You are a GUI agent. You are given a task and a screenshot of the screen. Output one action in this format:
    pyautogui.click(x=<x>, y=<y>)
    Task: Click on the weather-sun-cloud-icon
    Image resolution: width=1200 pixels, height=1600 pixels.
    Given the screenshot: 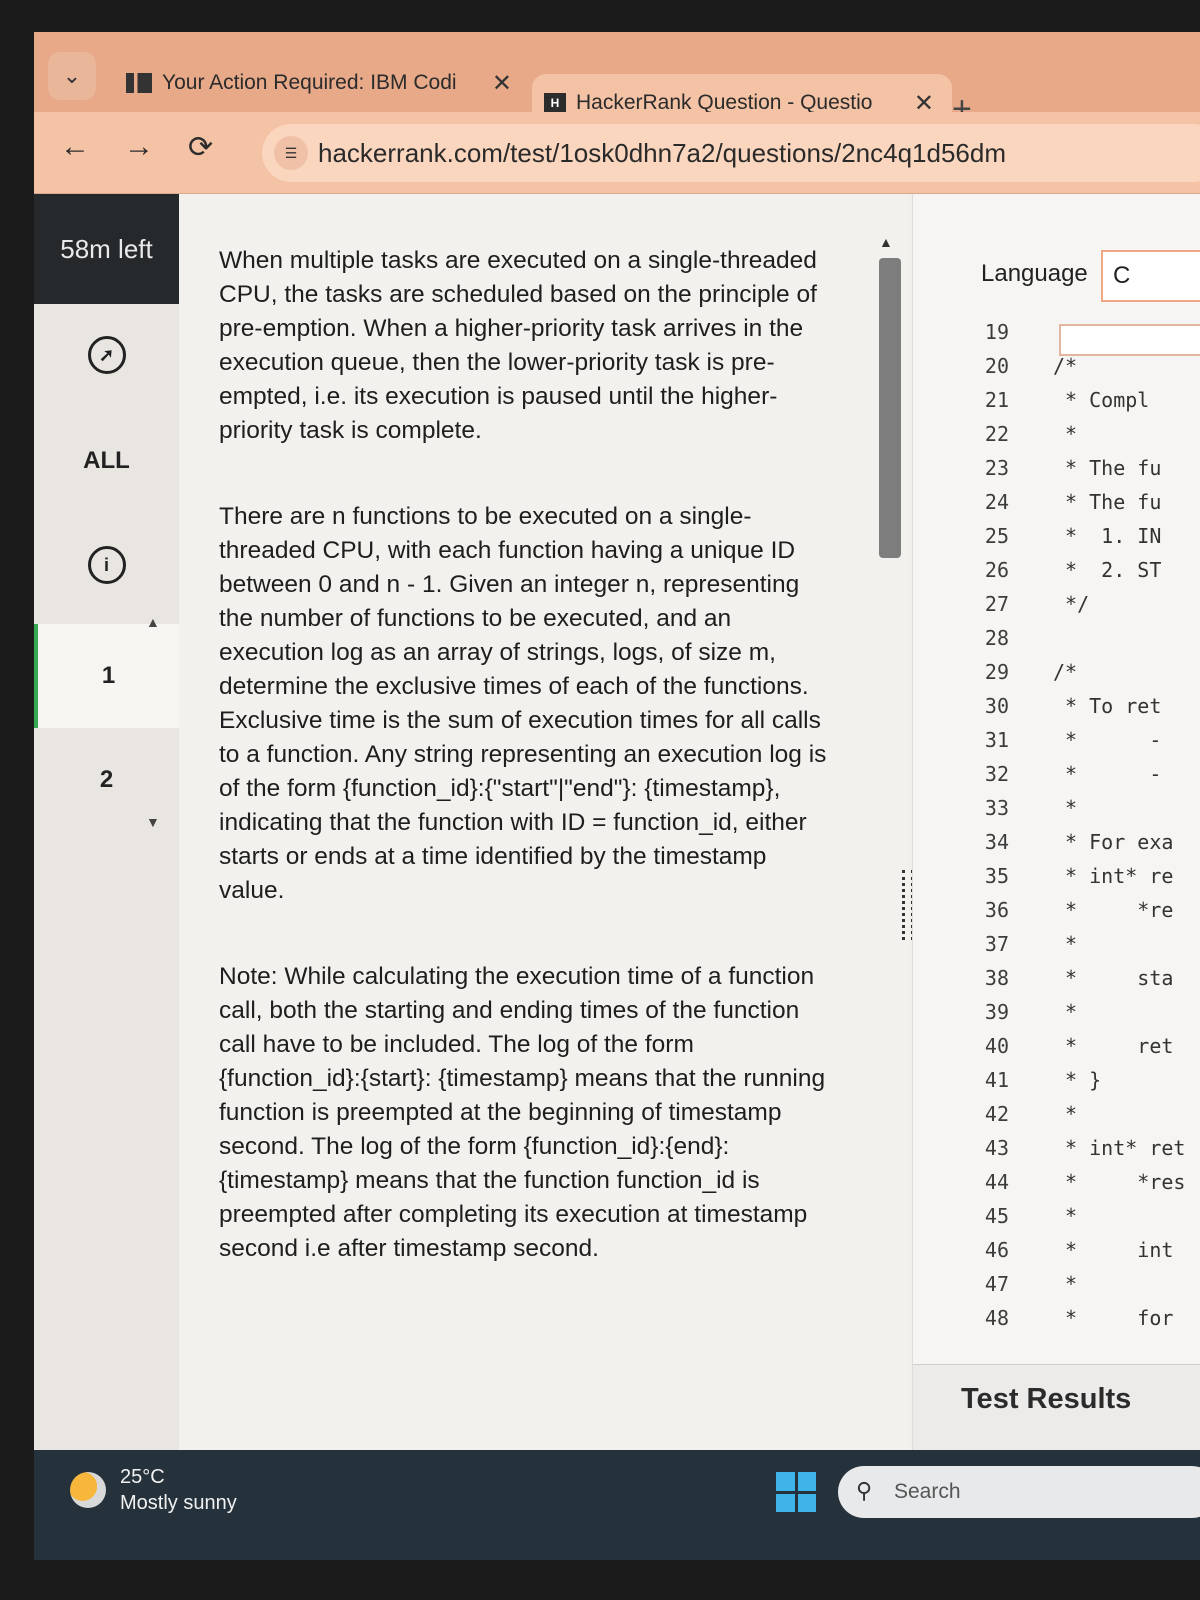 What is the action you would take?
    pyautogui.click(x=88, y=1490)
    